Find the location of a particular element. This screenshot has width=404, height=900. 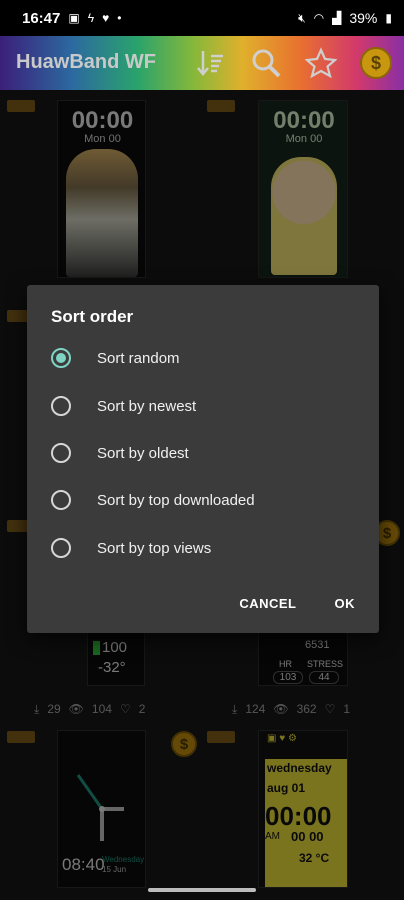

search-button is located at coordinates (266, 63).